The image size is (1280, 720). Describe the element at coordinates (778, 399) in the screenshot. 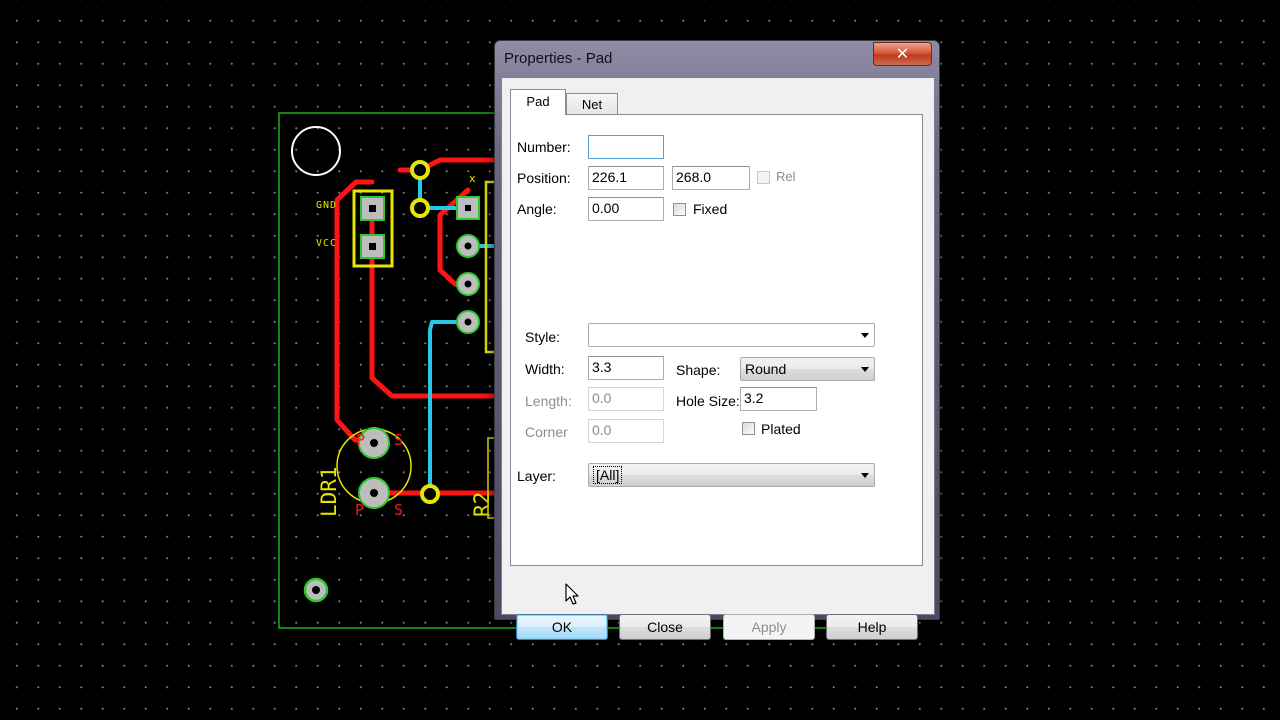

I see `hole-size-input: 3.2` at that location.